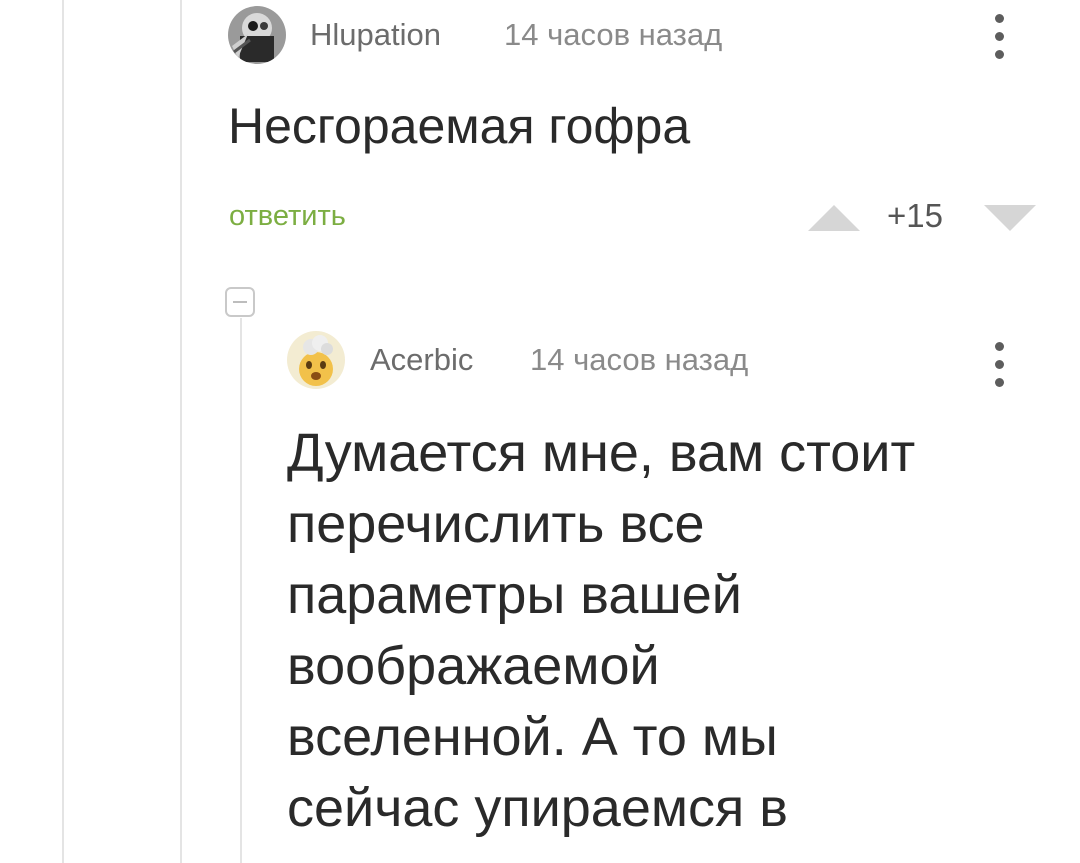  I want to click on avatar-hlupation, so click(257, 35).